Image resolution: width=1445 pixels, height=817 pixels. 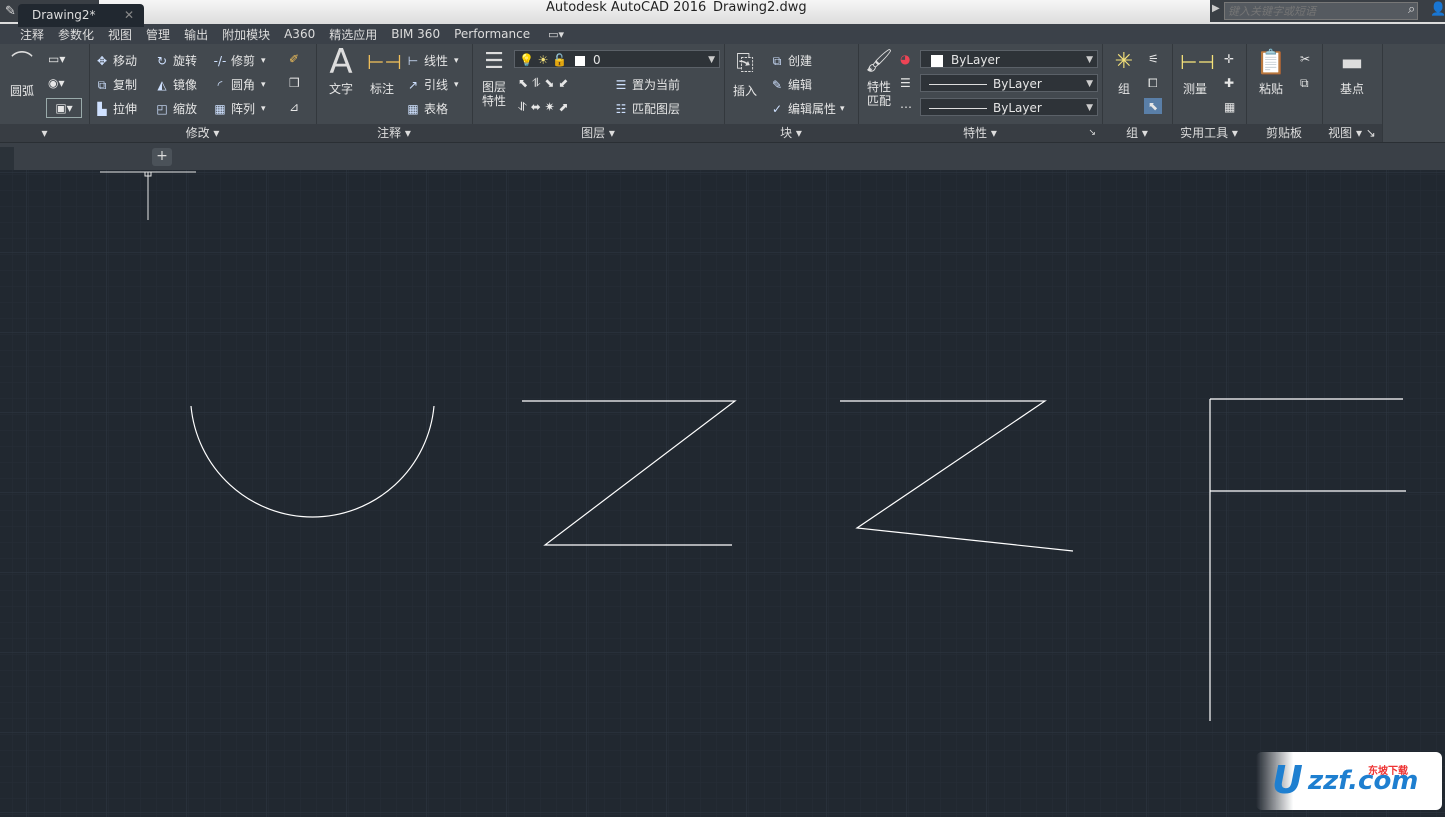 What do you see at coordinates (1321, 11) in the screenshot?
I see `search-input` at bounding box center [1321, 11].